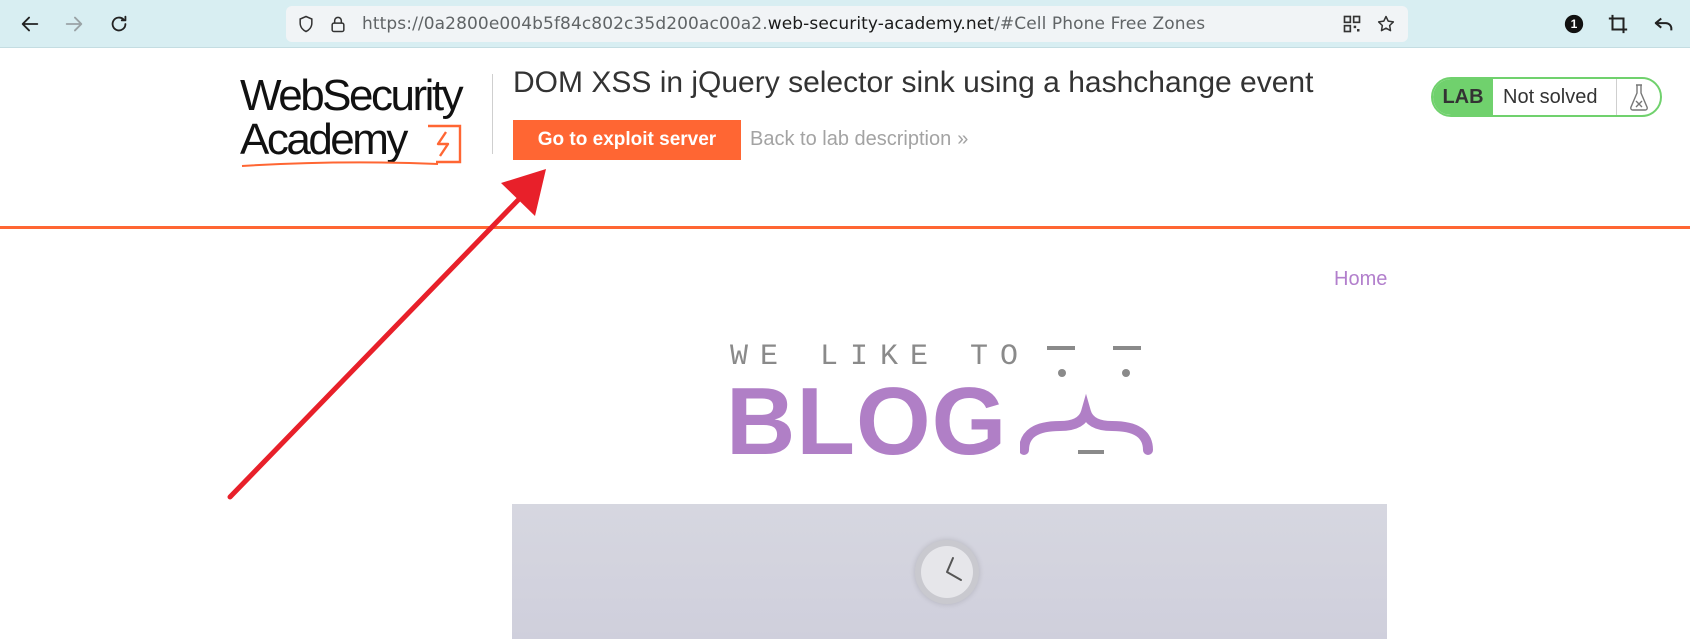  I want to click on lab-tag: LAB, so click(1463, 97).